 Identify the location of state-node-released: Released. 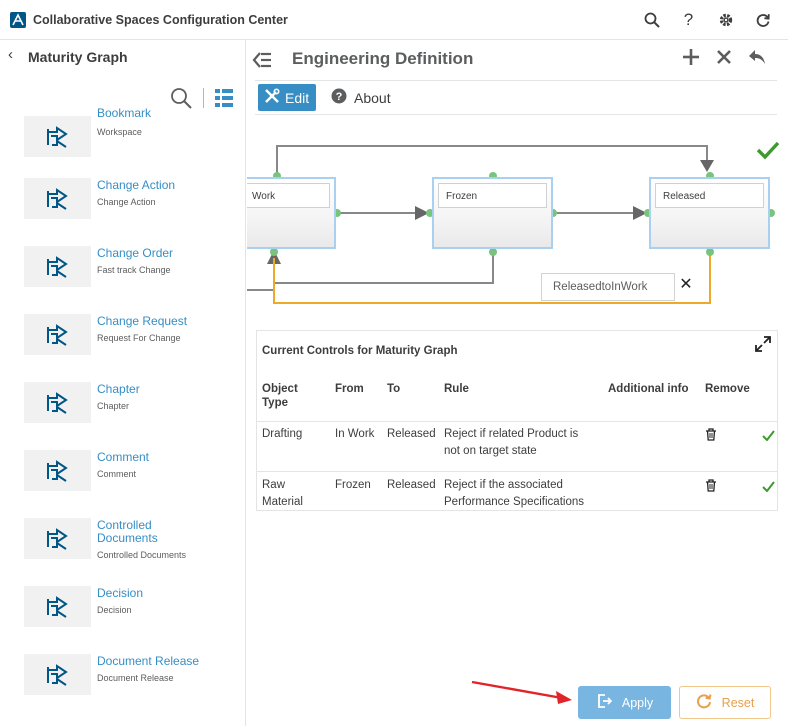
(709, 213).